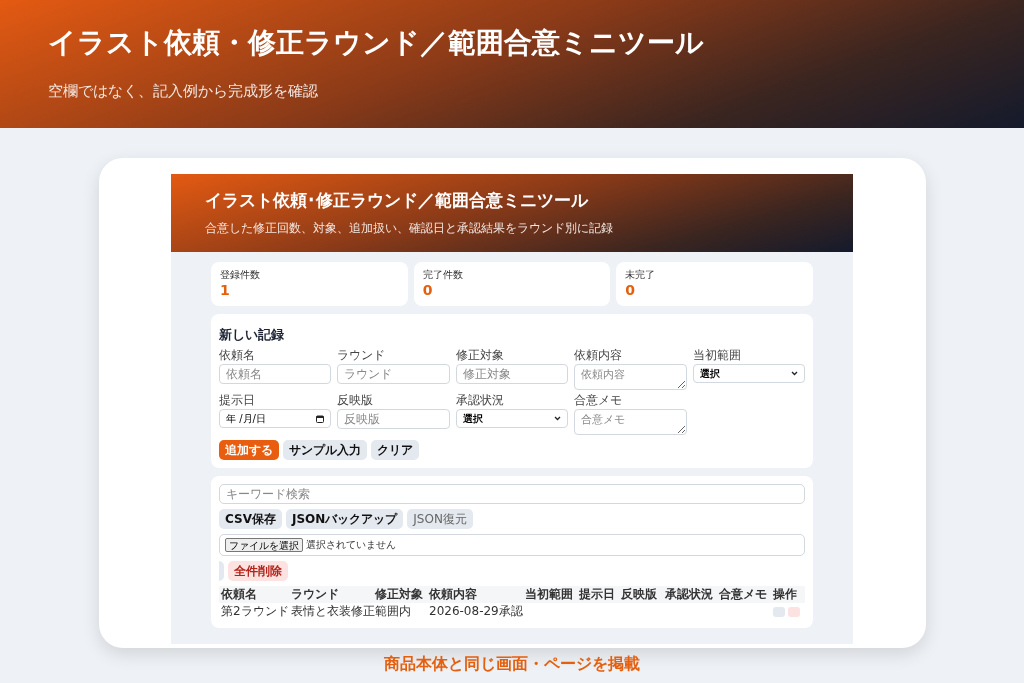  Describe the element at coordinates (597, 594) in the screenshot. I see `column-header: 提示日` at that location.